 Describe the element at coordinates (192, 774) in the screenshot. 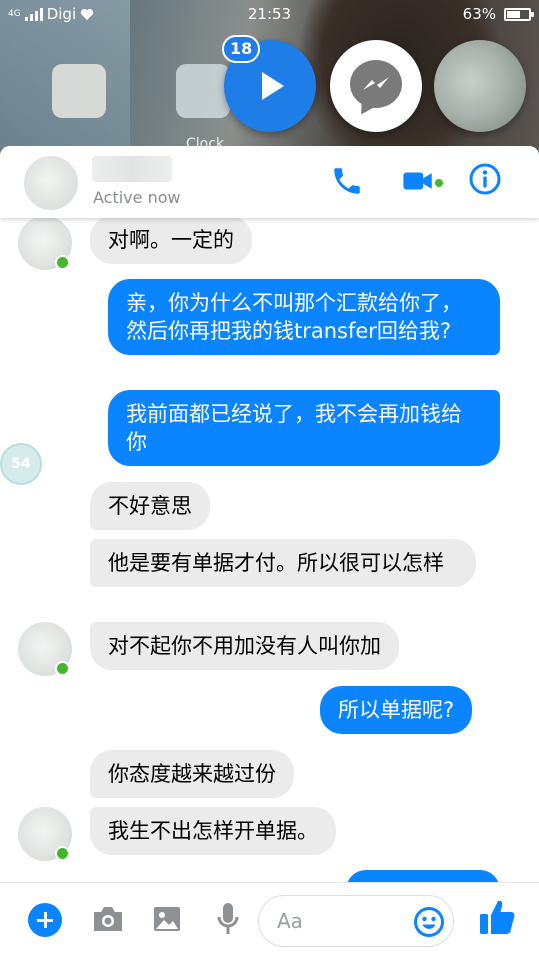

I see `incoming-message: 你态度越来越过份` at that location.